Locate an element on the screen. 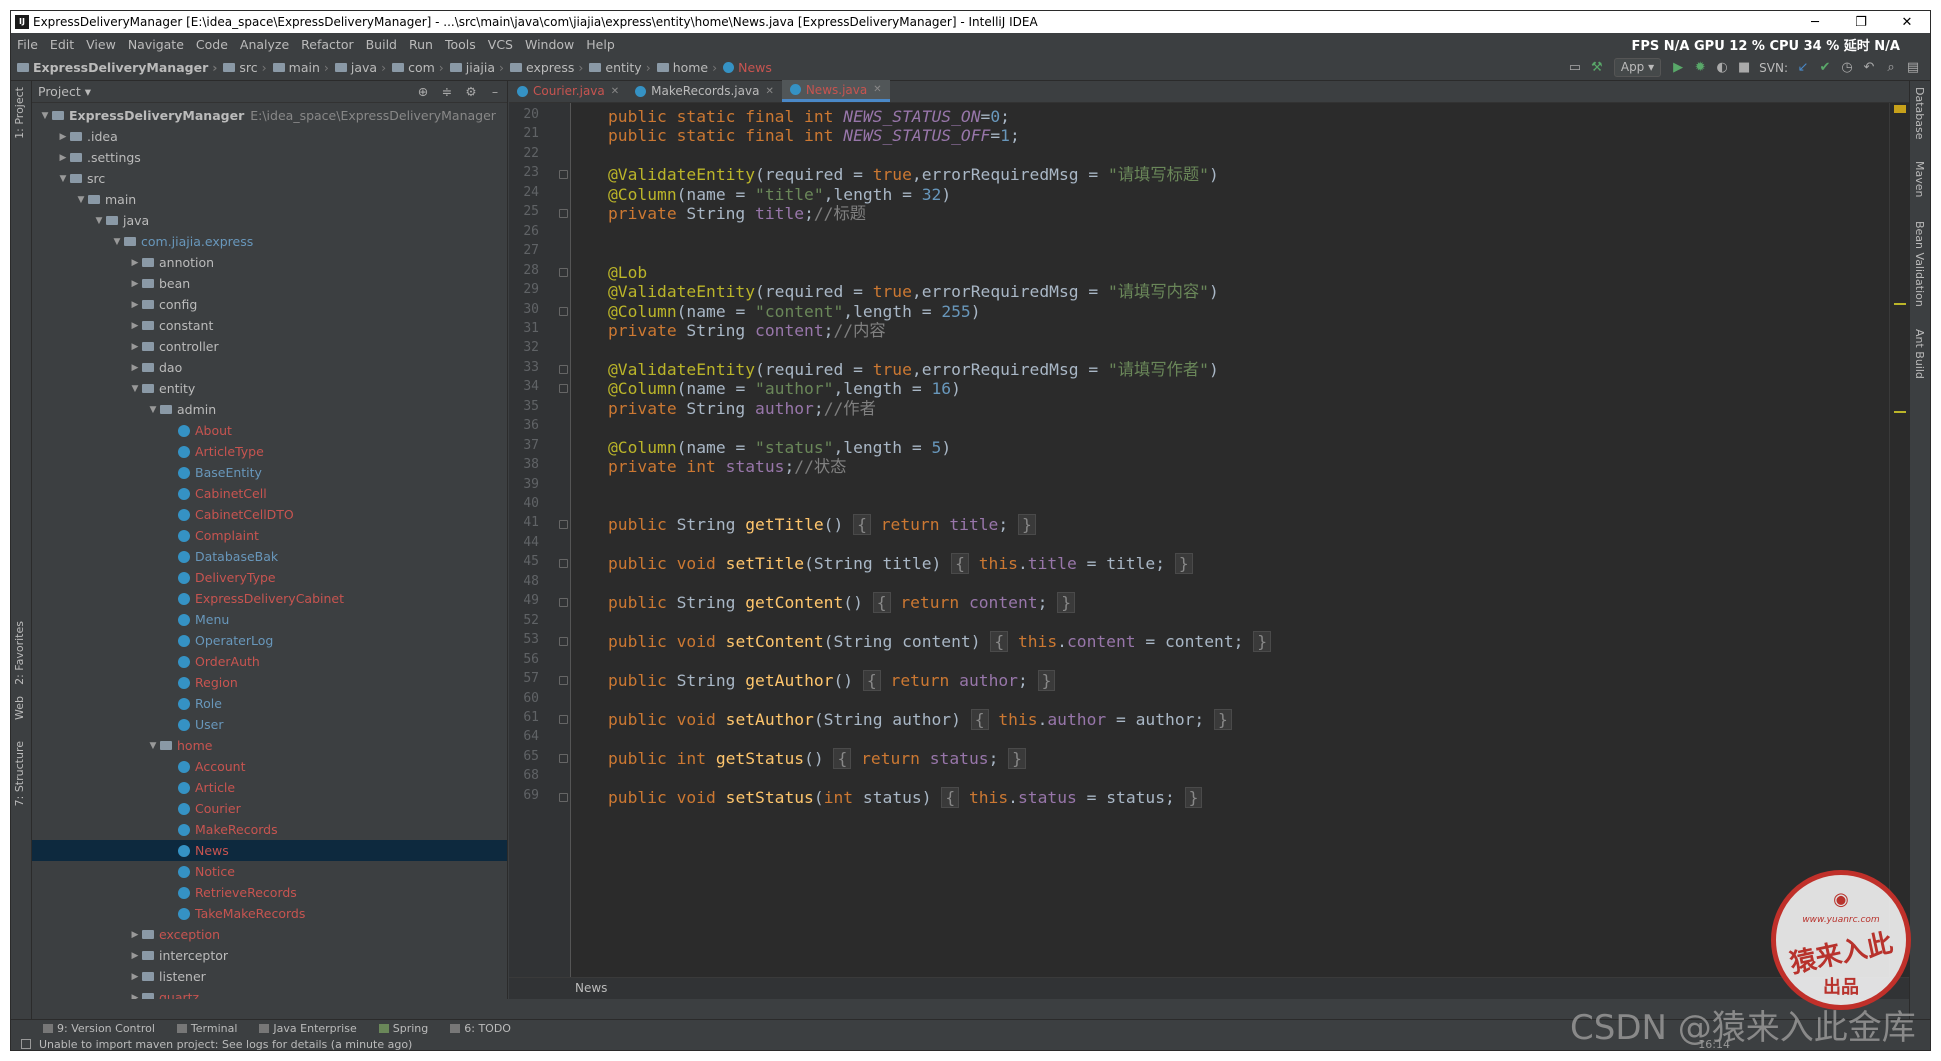 This screenshot has width=1941, height=1061. tree-node: ▶ bean is located at coordinates (269, 283).